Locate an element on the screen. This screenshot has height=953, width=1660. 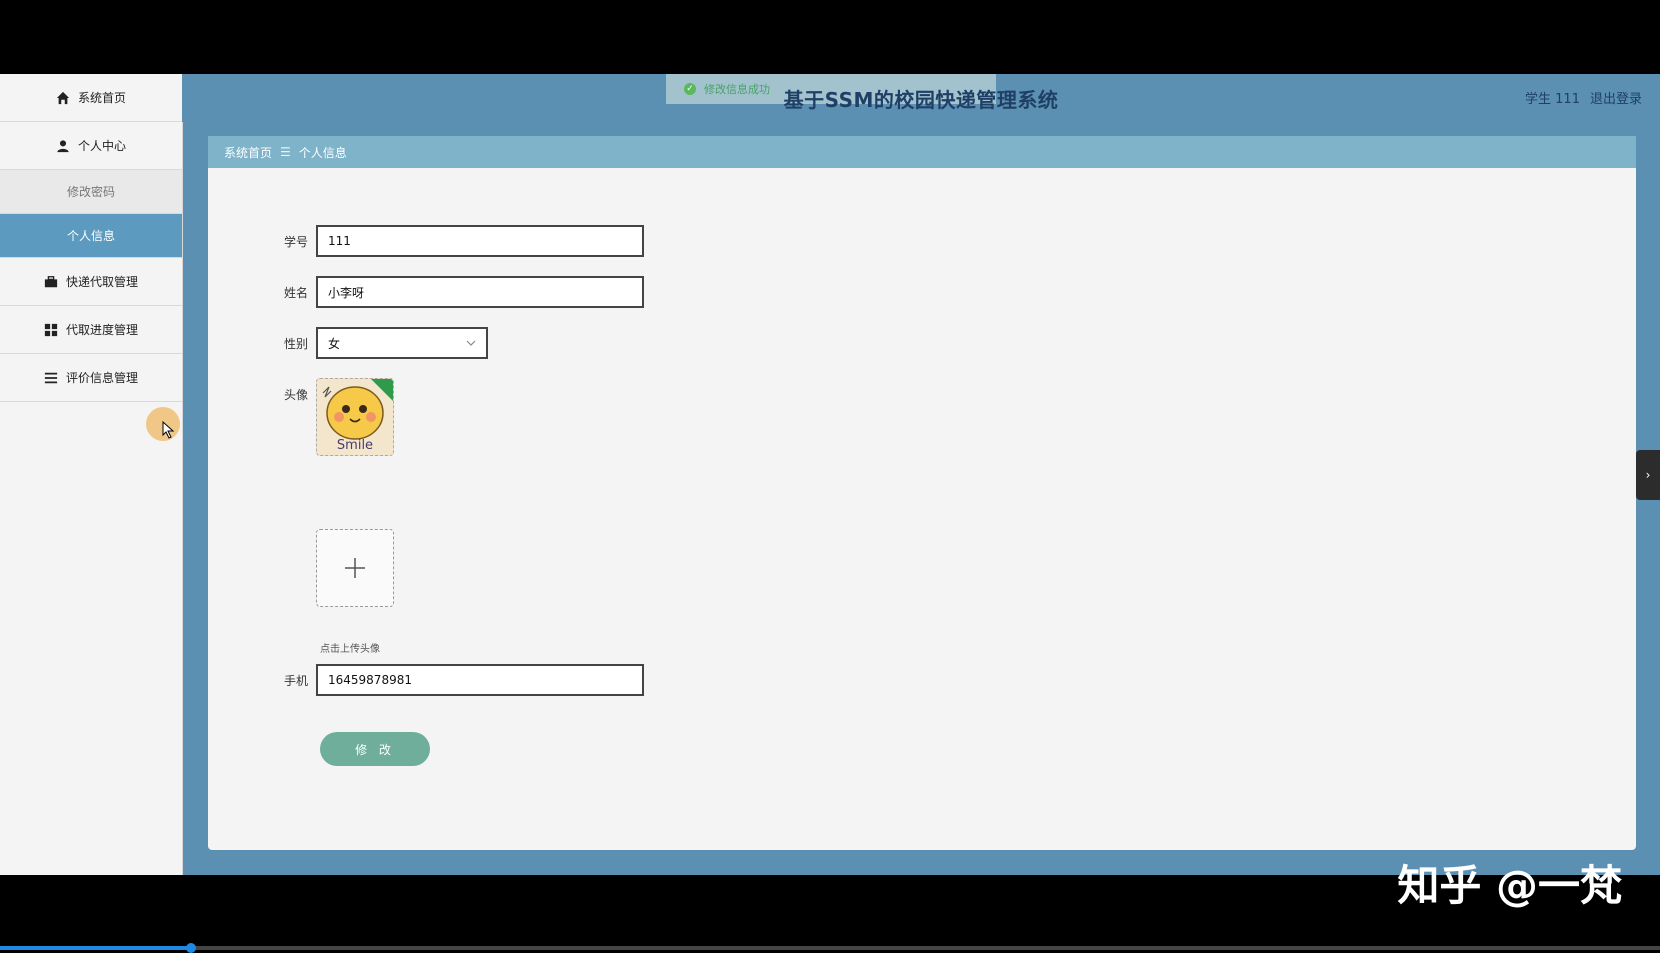
chevron-right-icon: › is located at coordinates (1648, 475).